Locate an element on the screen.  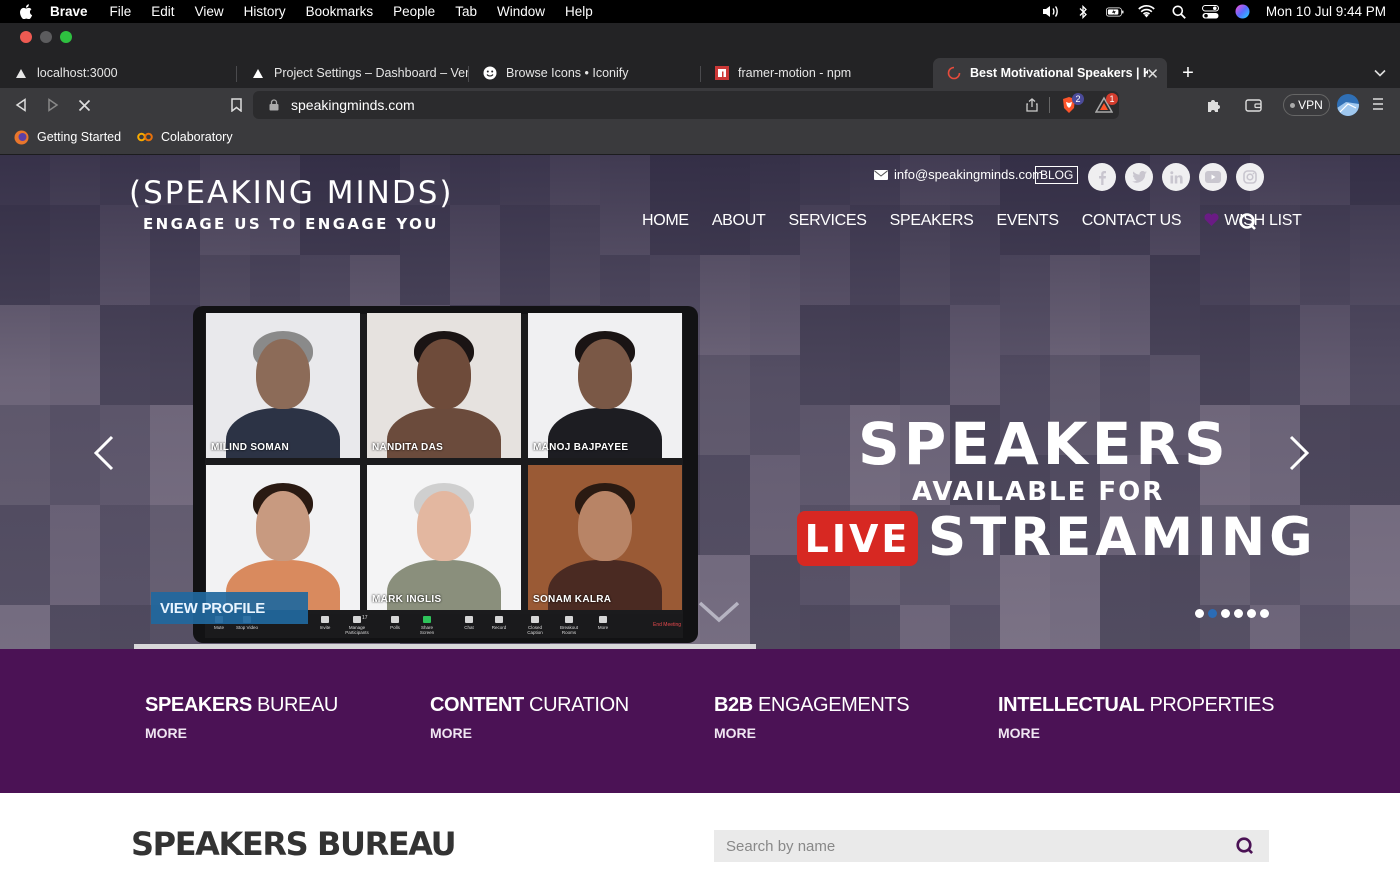
menu-tab: Tab is located at coordinates (466, 11).